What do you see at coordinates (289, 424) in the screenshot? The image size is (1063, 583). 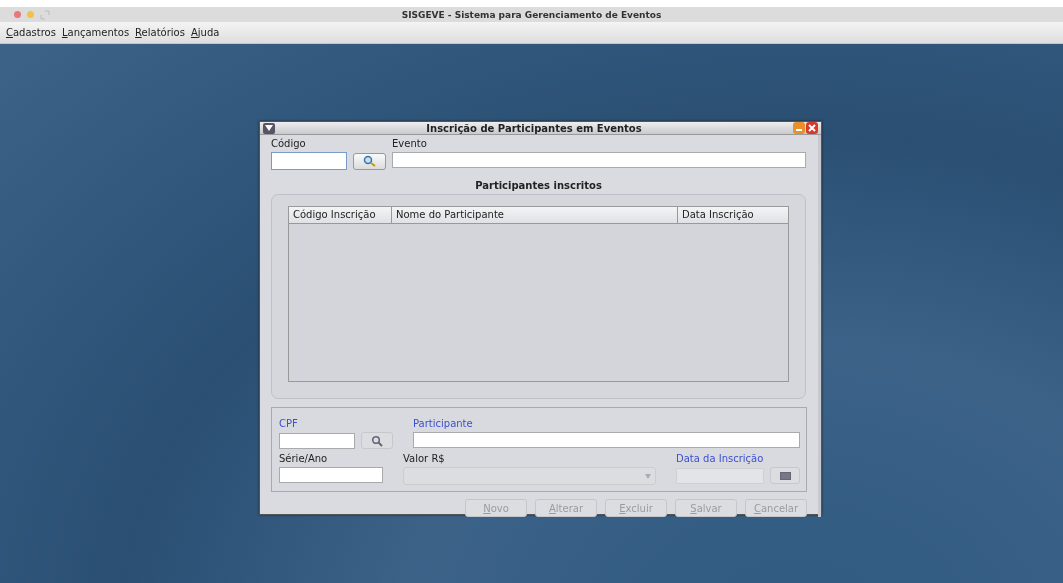 I see `field-label: CPF` at bounding box center [289, 424].